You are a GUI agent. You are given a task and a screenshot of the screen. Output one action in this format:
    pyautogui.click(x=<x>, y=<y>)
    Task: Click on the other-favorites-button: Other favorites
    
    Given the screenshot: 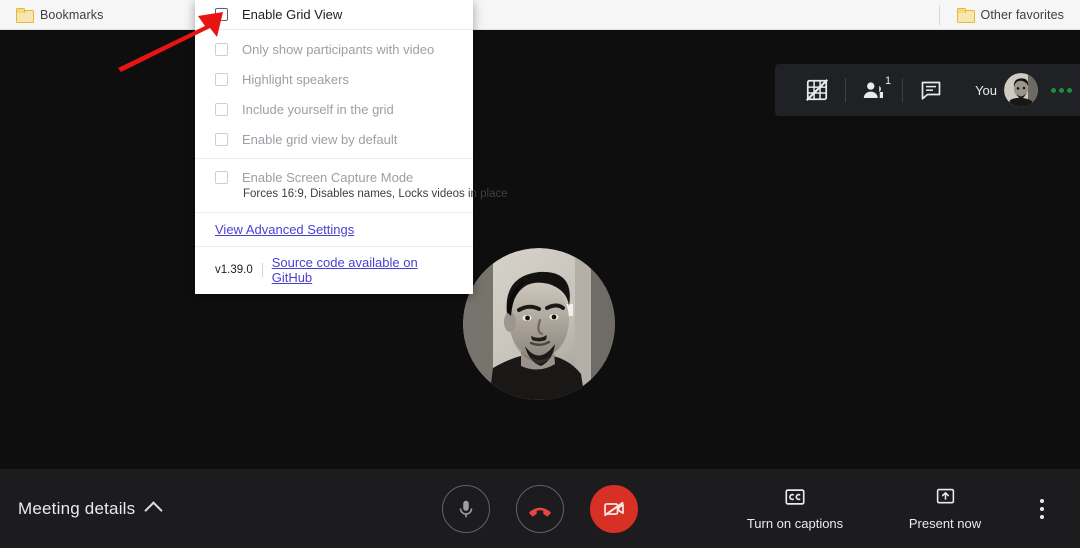 What is the action you would take?
    pyautogui.click(x=1006, y=15)
    